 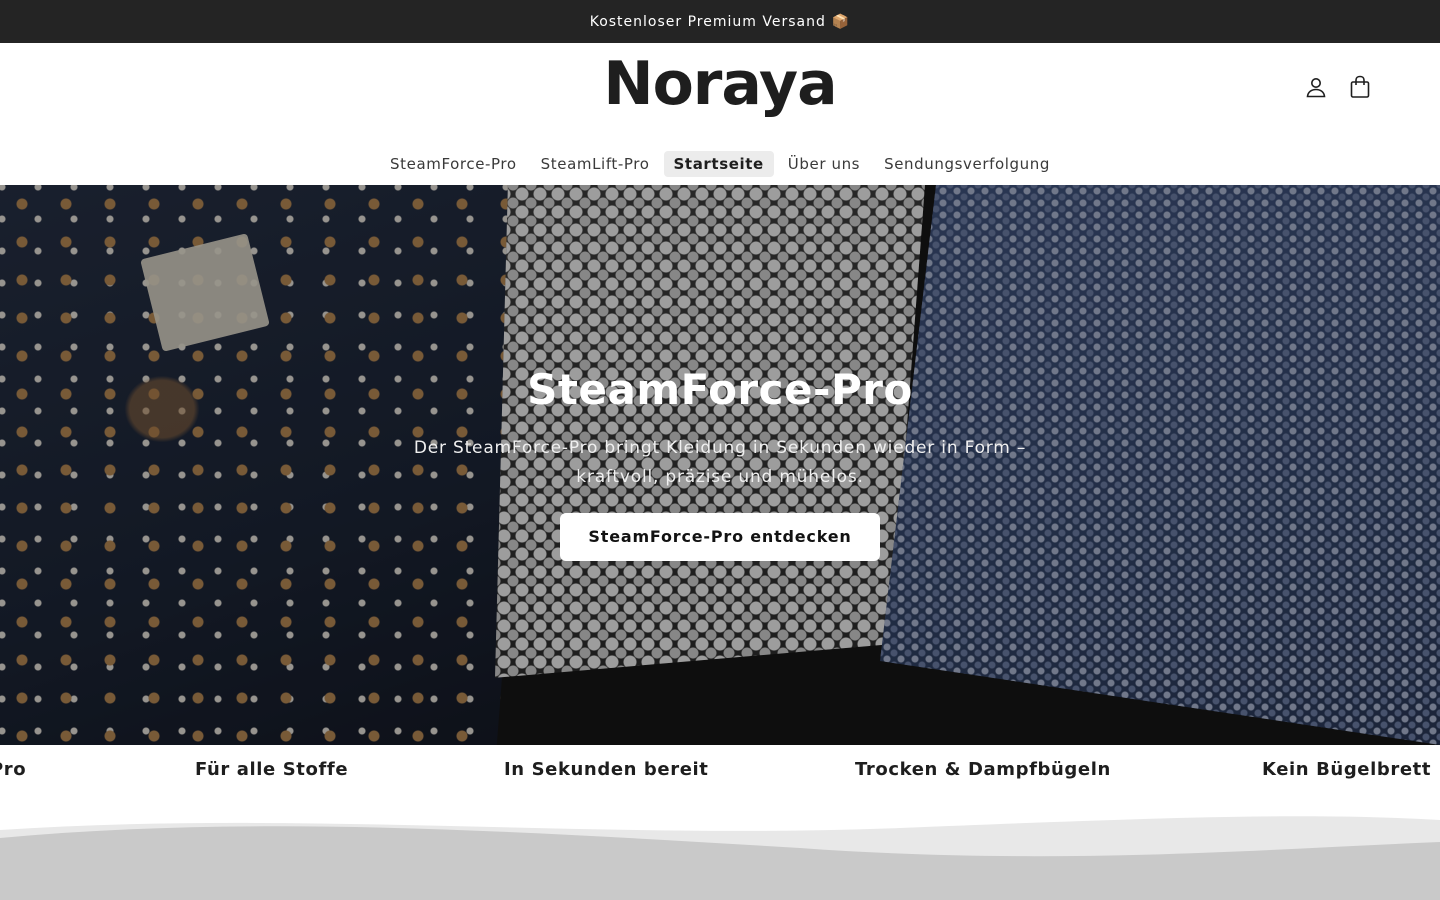 I want to click on nav-item-steamlift-pro: SteamLift-Pro, so click(x=595, y=164).